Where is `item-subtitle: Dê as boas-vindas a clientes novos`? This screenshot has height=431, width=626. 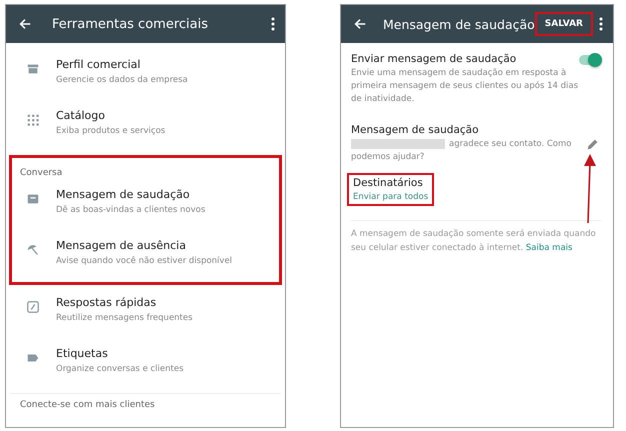
item-subtitle: Dê as boas-vindas a clientes novos is located at coordinates (131, 210).